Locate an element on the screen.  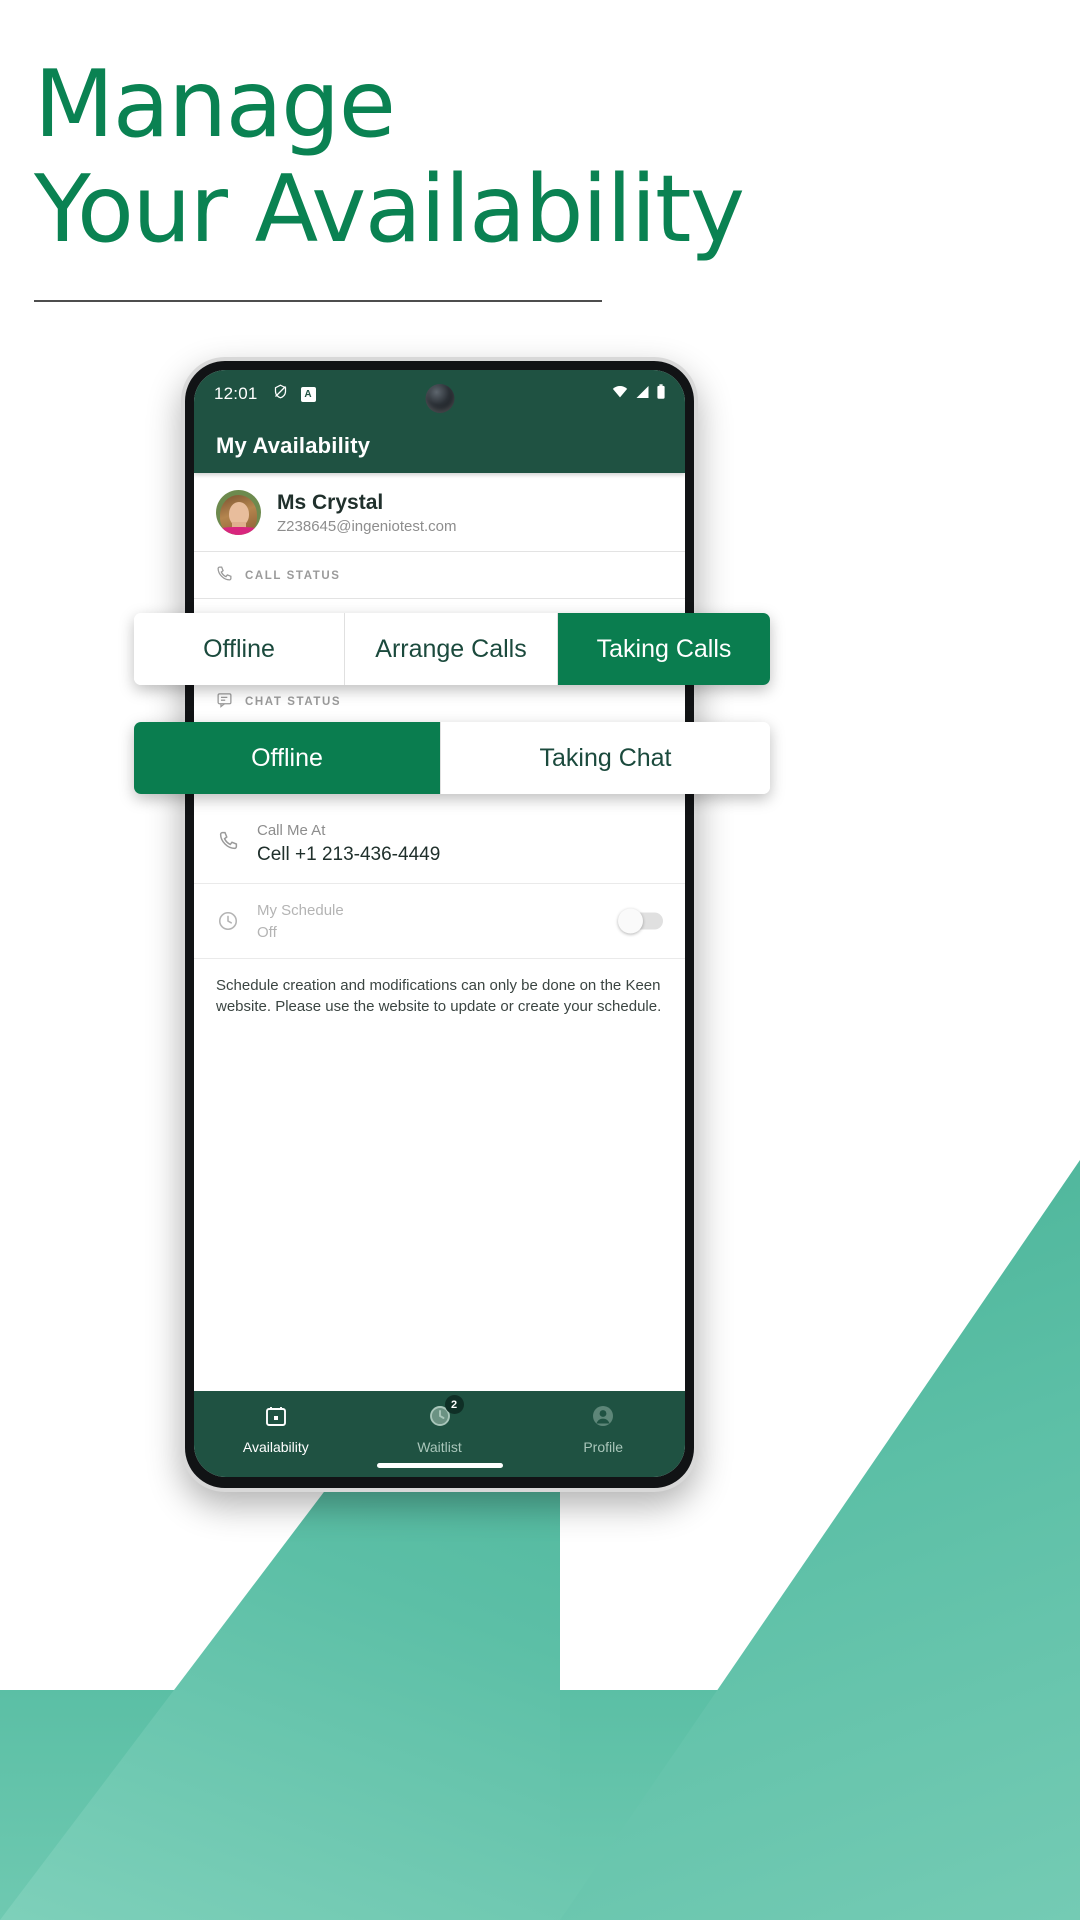
call-status-option-arrange-calls: Arrange Calls is located at coordinates (451, 649).